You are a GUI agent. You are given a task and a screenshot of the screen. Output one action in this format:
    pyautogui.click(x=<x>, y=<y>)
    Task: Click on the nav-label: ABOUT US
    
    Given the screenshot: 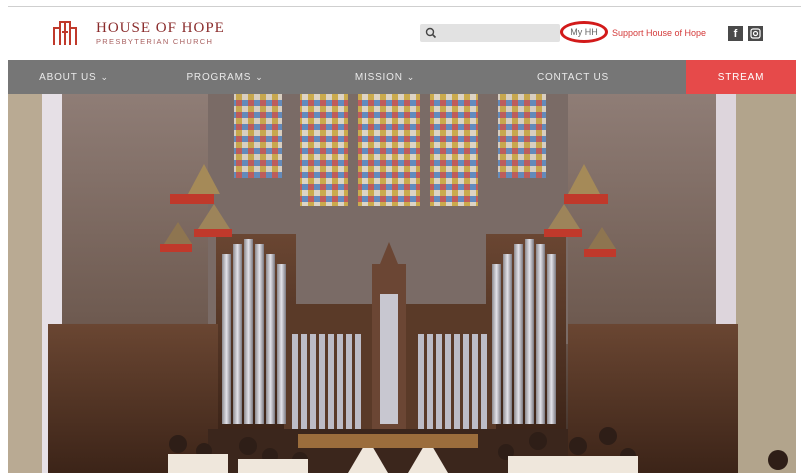 What is the action you would take?
    pyautogui.click(x=68, y=77)
    